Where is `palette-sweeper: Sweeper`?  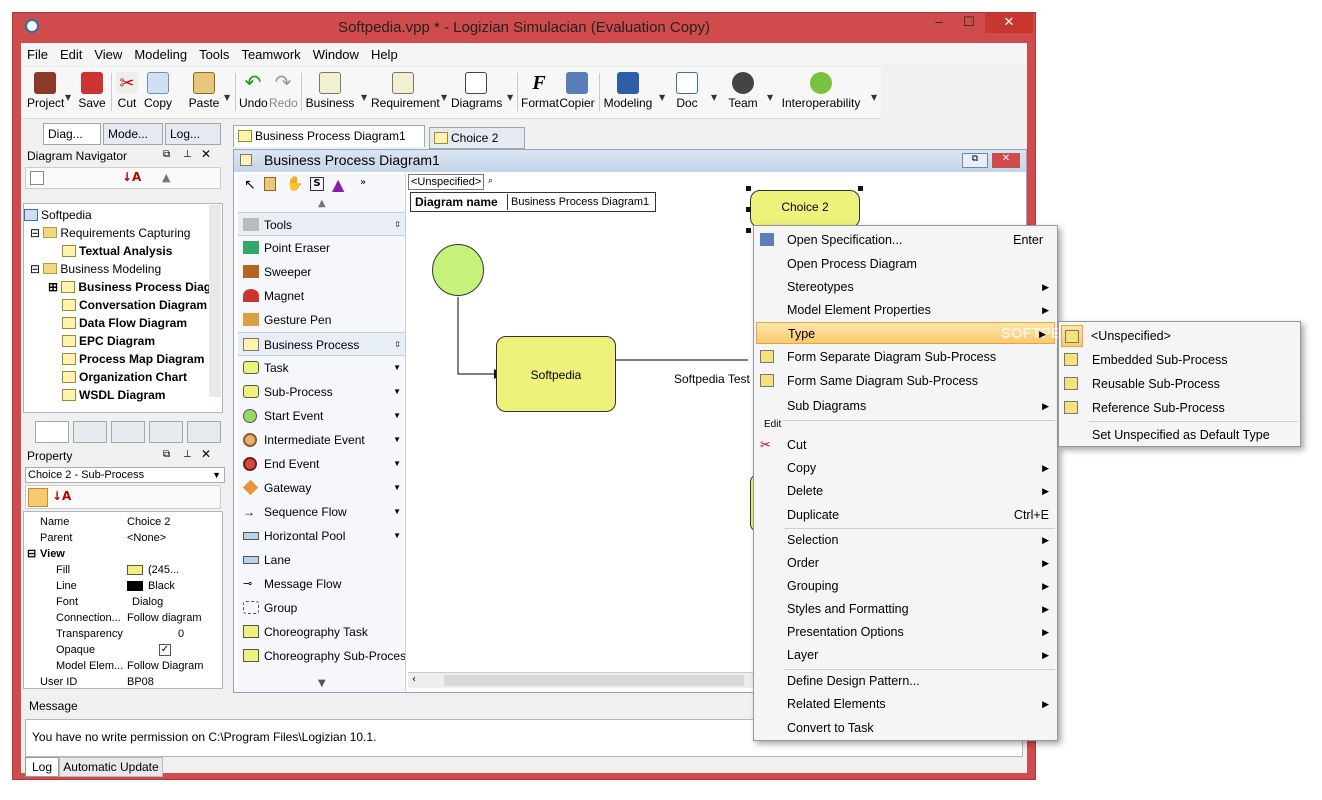 palette-sweeper: Sweeper is located at coordinates (321, 272).